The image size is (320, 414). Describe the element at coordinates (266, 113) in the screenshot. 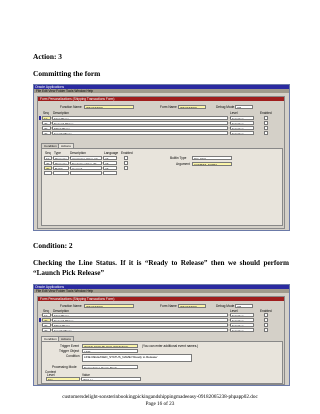

I see `col-enabled: Enabled` at that location.